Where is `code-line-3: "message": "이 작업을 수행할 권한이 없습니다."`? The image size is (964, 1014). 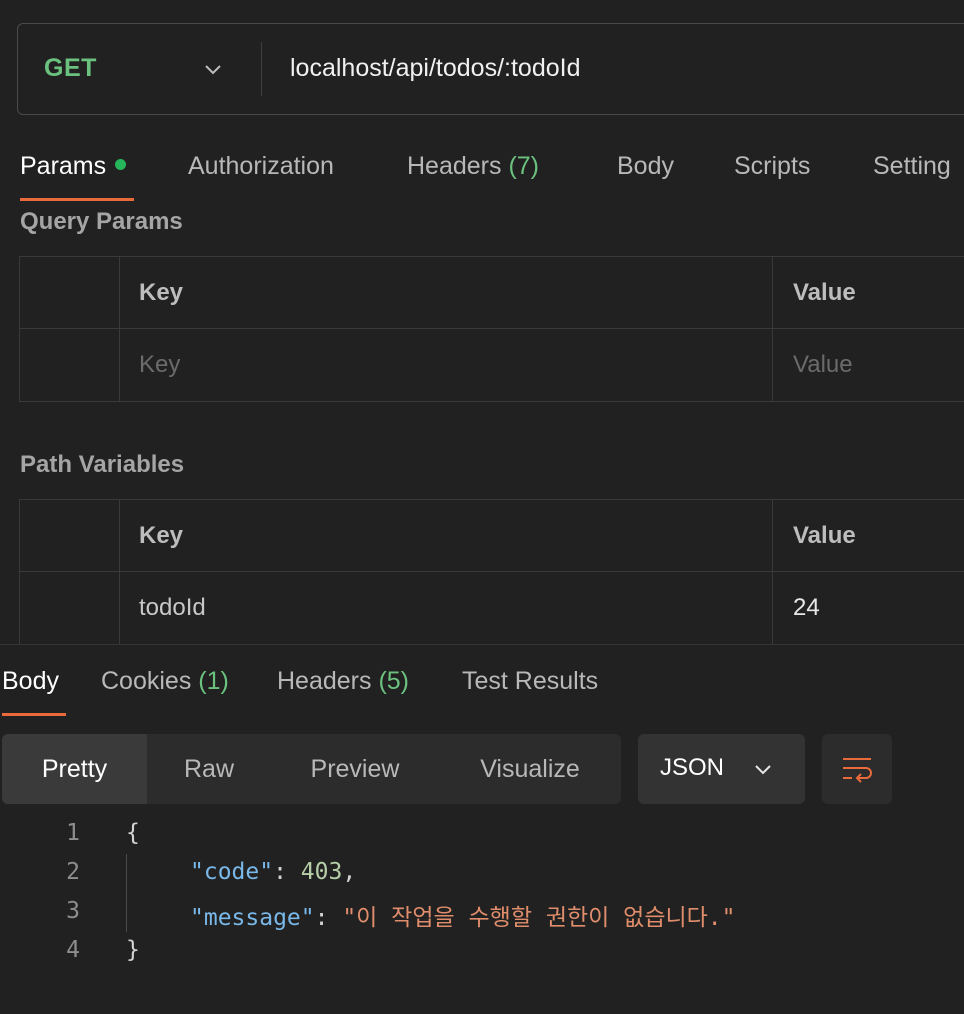
code-line-3: "message": "이 작업을 수행할 권한이 없습니다." is located at coordinates (463, 915).